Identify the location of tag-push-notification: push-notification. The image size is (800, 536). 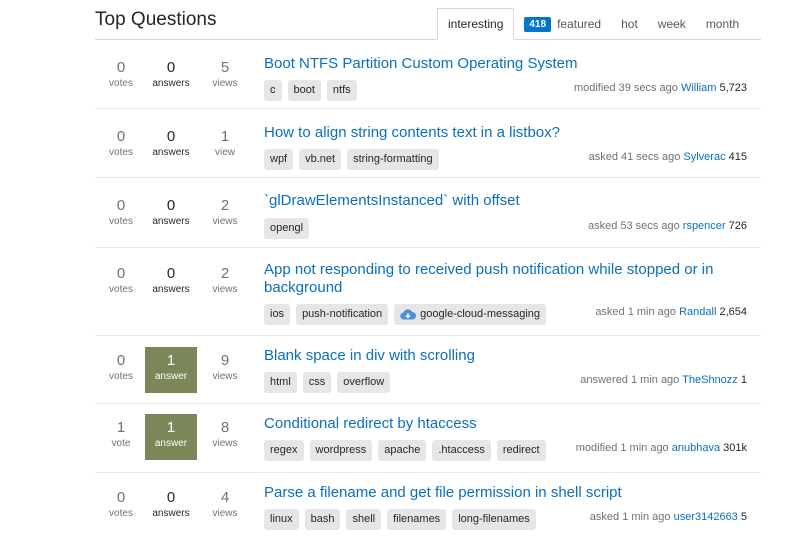
(342, 314).